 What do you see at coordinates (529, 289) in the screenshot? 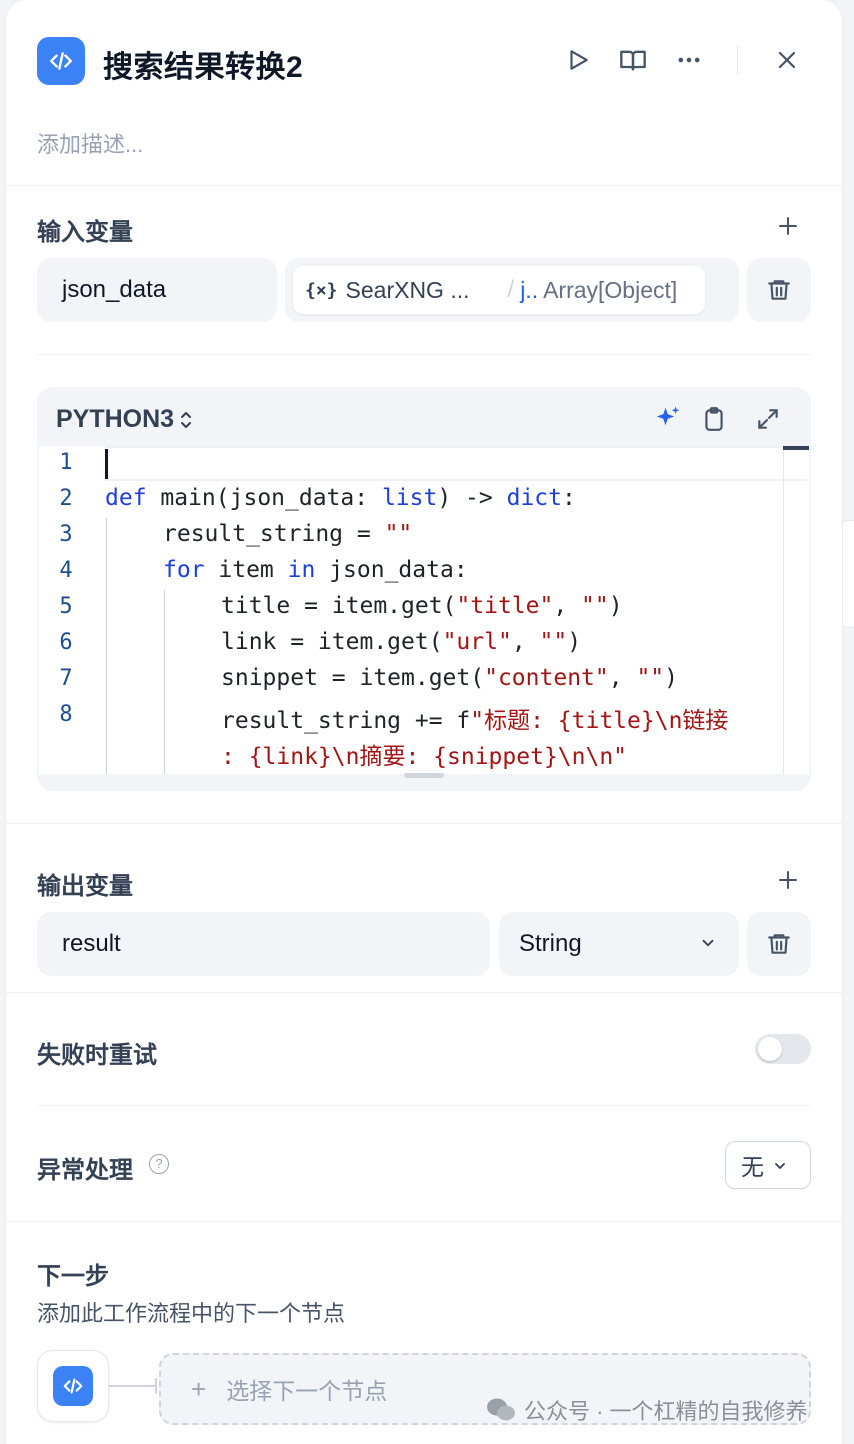
I see `source-var-name: j..` at bounding box center [529, 289].